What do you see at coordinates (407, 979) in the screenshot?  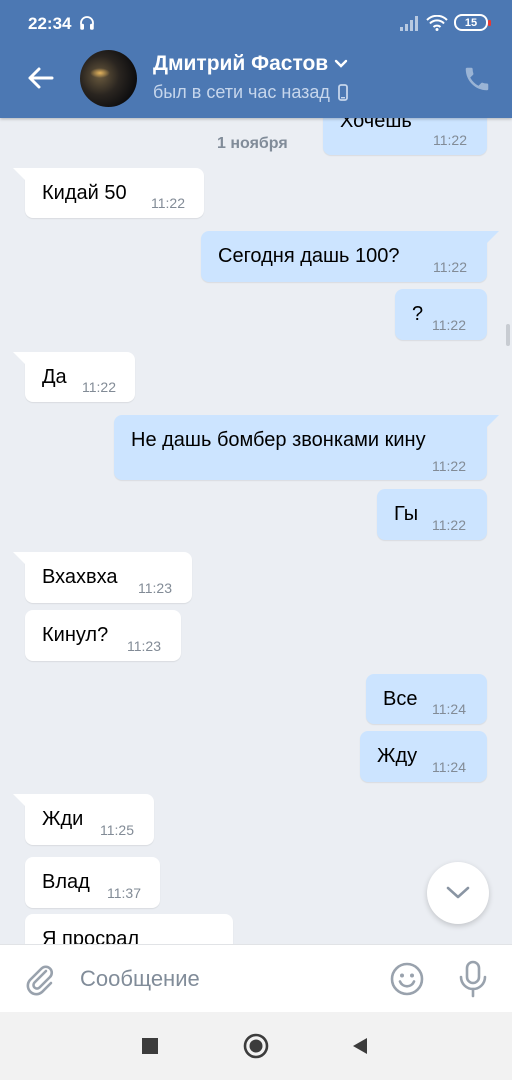 I see `emoji-icon` at bounding box center [407, 979].